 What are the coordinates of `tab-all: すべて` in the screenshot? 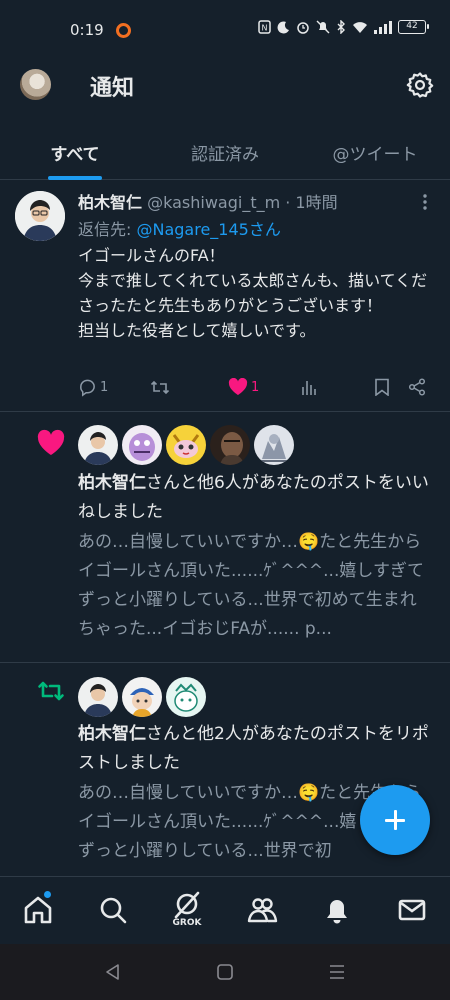 It's located at (75, 155).